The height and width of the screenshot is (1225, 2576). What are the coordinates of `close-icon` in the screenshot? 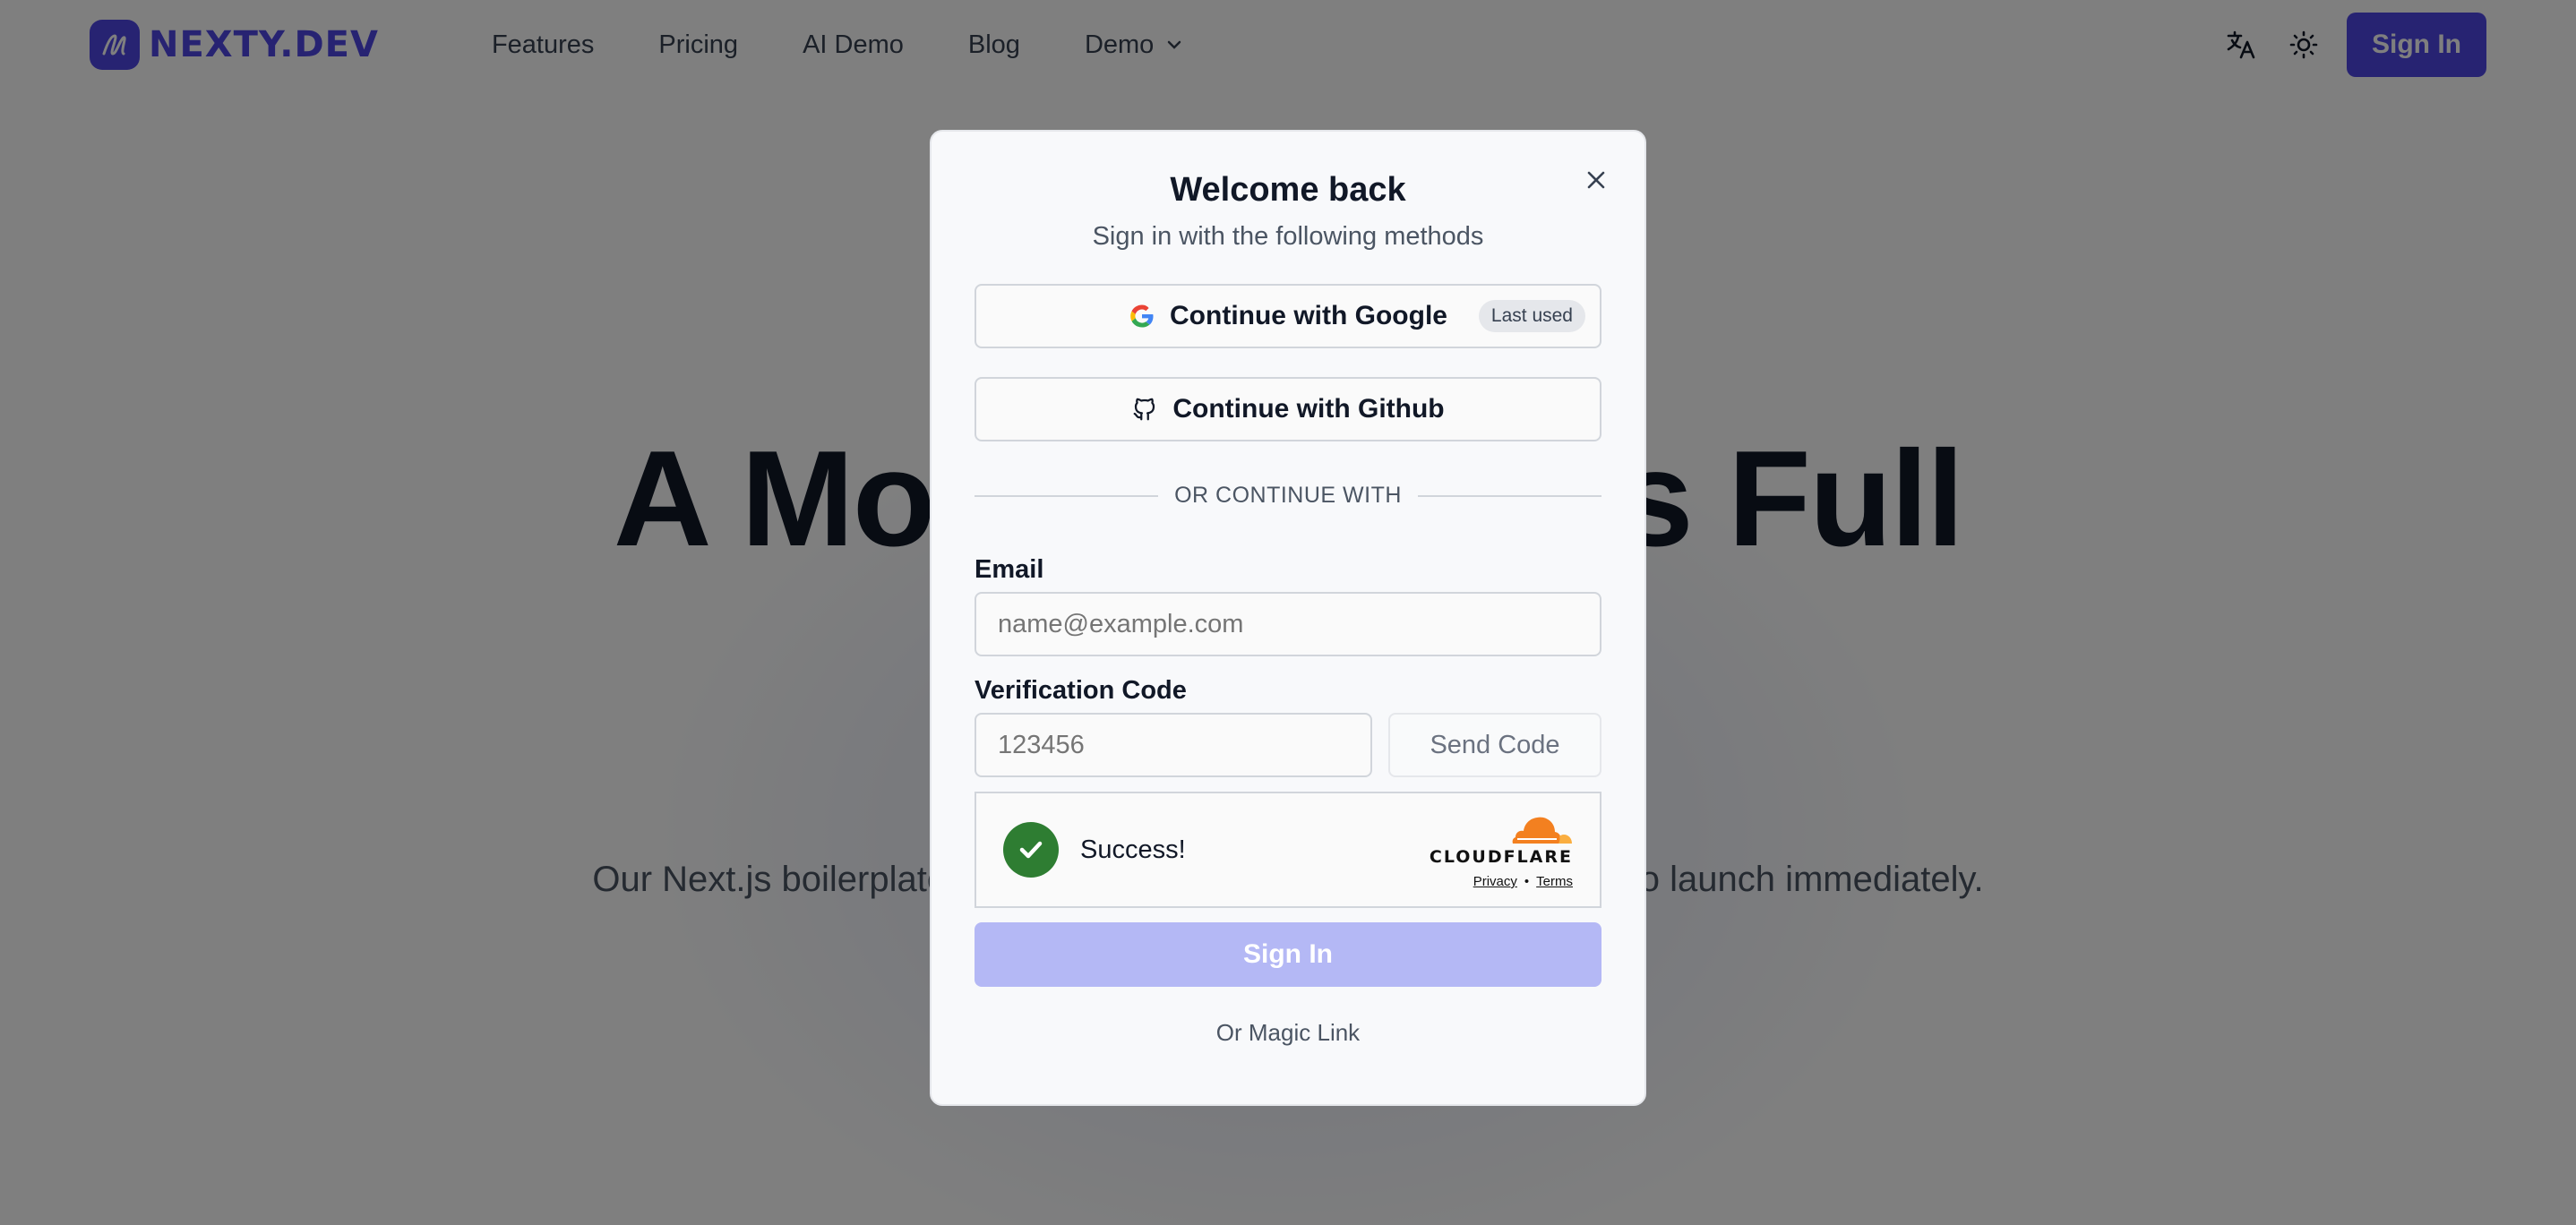 It's located at (1596, 180).